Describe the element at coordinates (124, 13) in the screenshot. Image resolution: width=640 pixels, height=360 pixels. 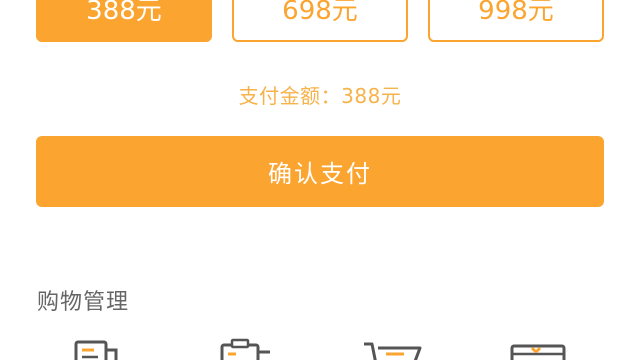
I see `price-option-label: 388元` at that location.